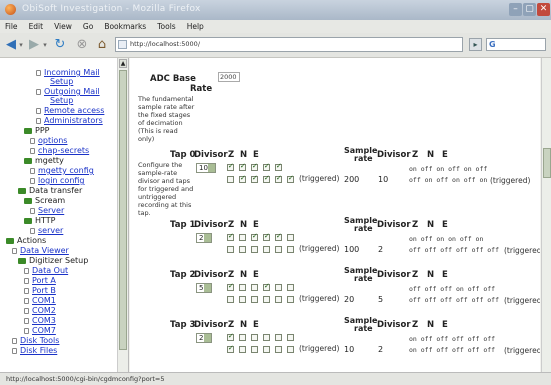 Image resolution: width=551 pixels, height=385 pixels. What do you see at coordinates (45, 45) in the screenshot?
I see `forward-dropdown-icon: ▾` at bounding box center [45, 45].